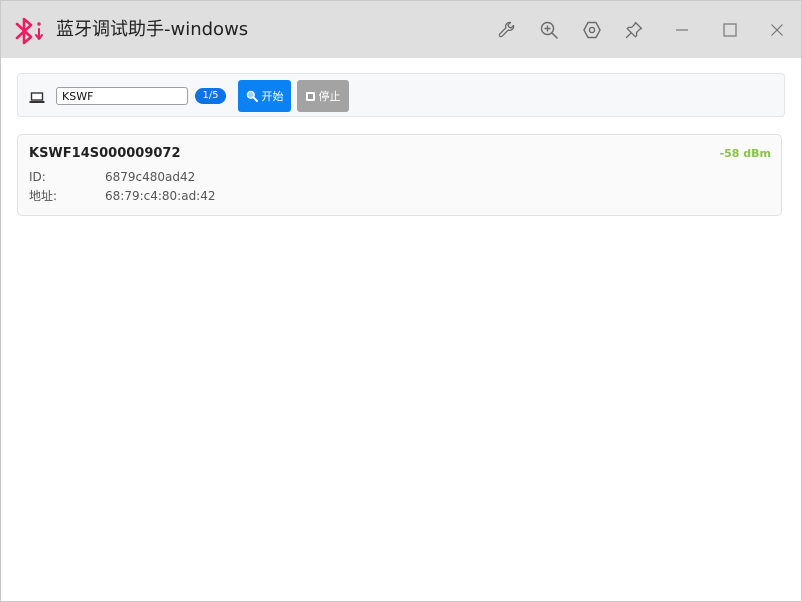  What do you see at coordinates (401, 29) in the screenshot?
I see `title-bar: 蓝牙调试助手-windows` at bounding box center [401, 29].